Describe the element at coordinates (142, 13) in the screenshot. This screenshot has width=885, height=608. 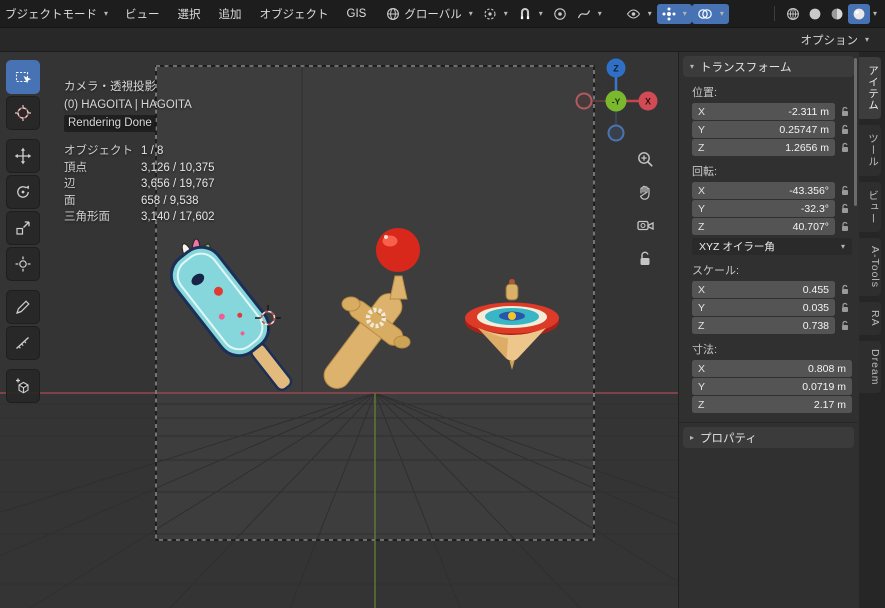
I see `menu-view: ビュー` at that location.